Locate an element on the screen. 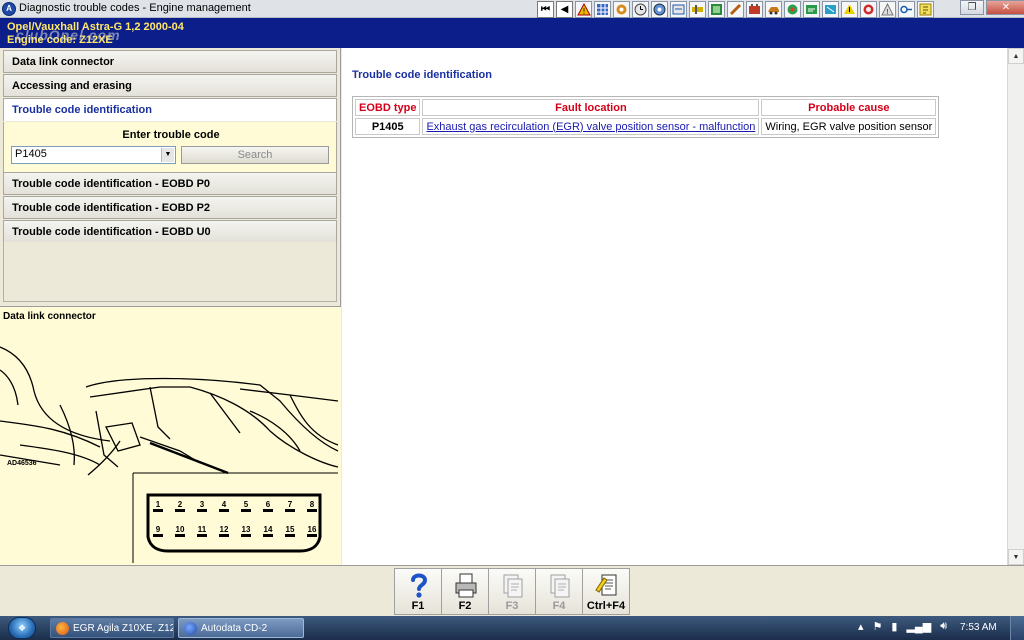 This screenshot has height=640, width=1024. electrical-icon is located at coordinates (678, 9).